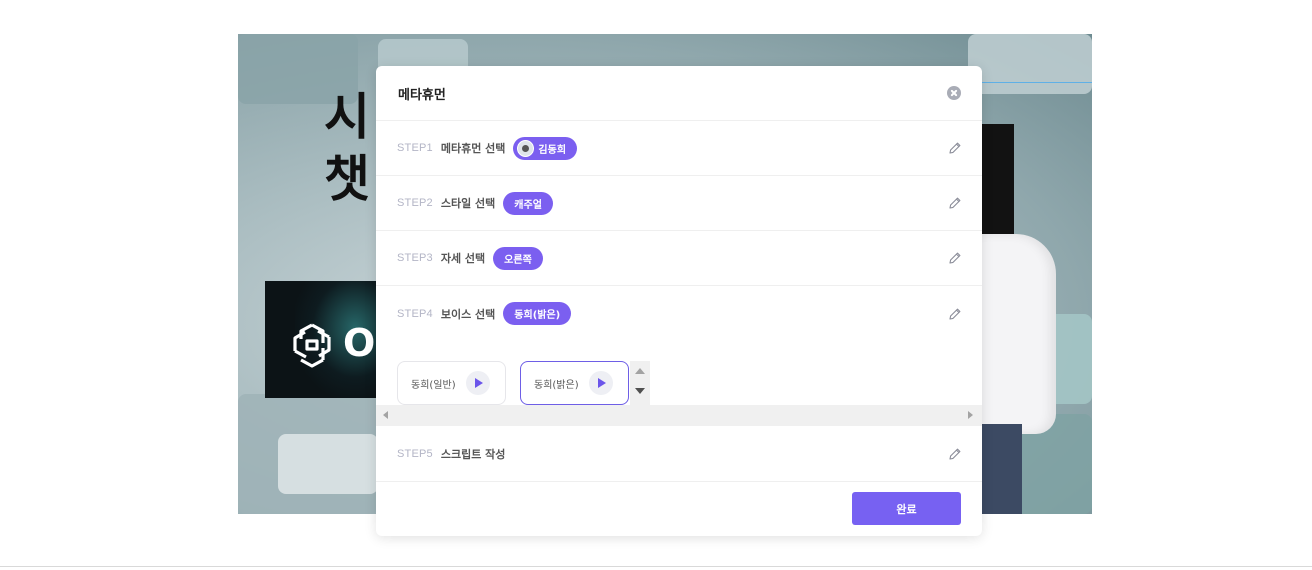  Describe the element at coordinates (1017, 334) in the screenshot. I see `white-shirt` at that location.